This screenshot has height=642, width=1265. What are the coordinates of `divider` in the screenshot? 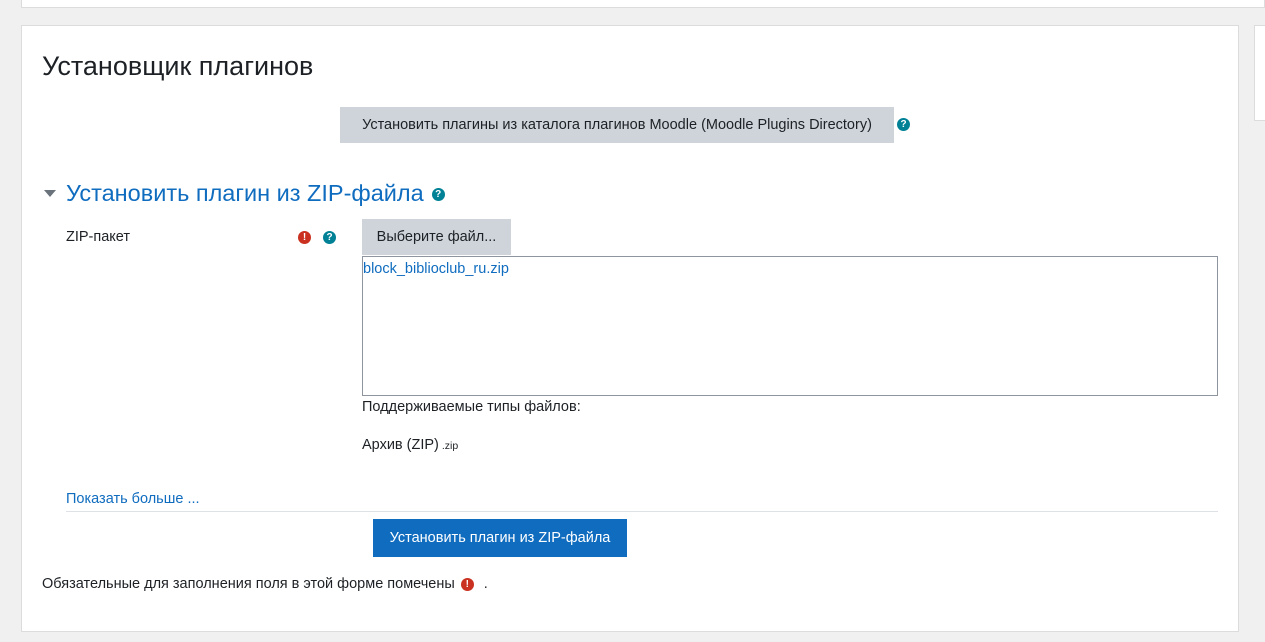 It's located at (642, 511).